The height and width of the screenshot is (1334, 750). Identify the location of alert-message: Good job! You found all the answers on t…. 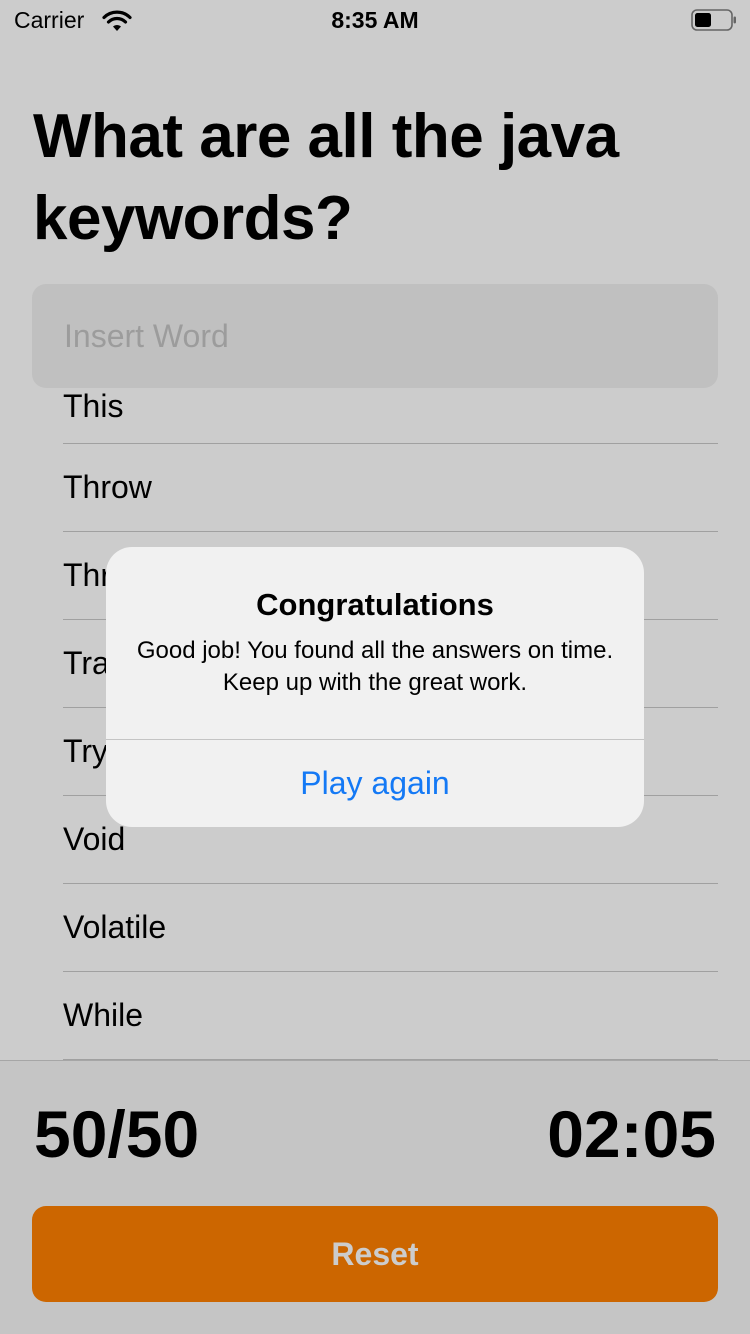
(375, 666).